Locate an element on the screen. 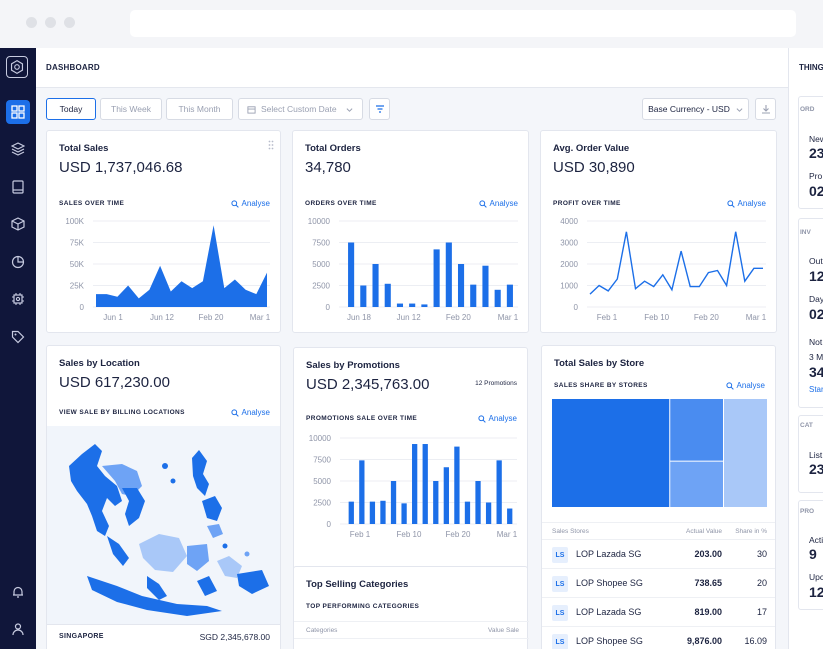  categories-table-header: Categories Value Sale is located at coordinates (411, 630).